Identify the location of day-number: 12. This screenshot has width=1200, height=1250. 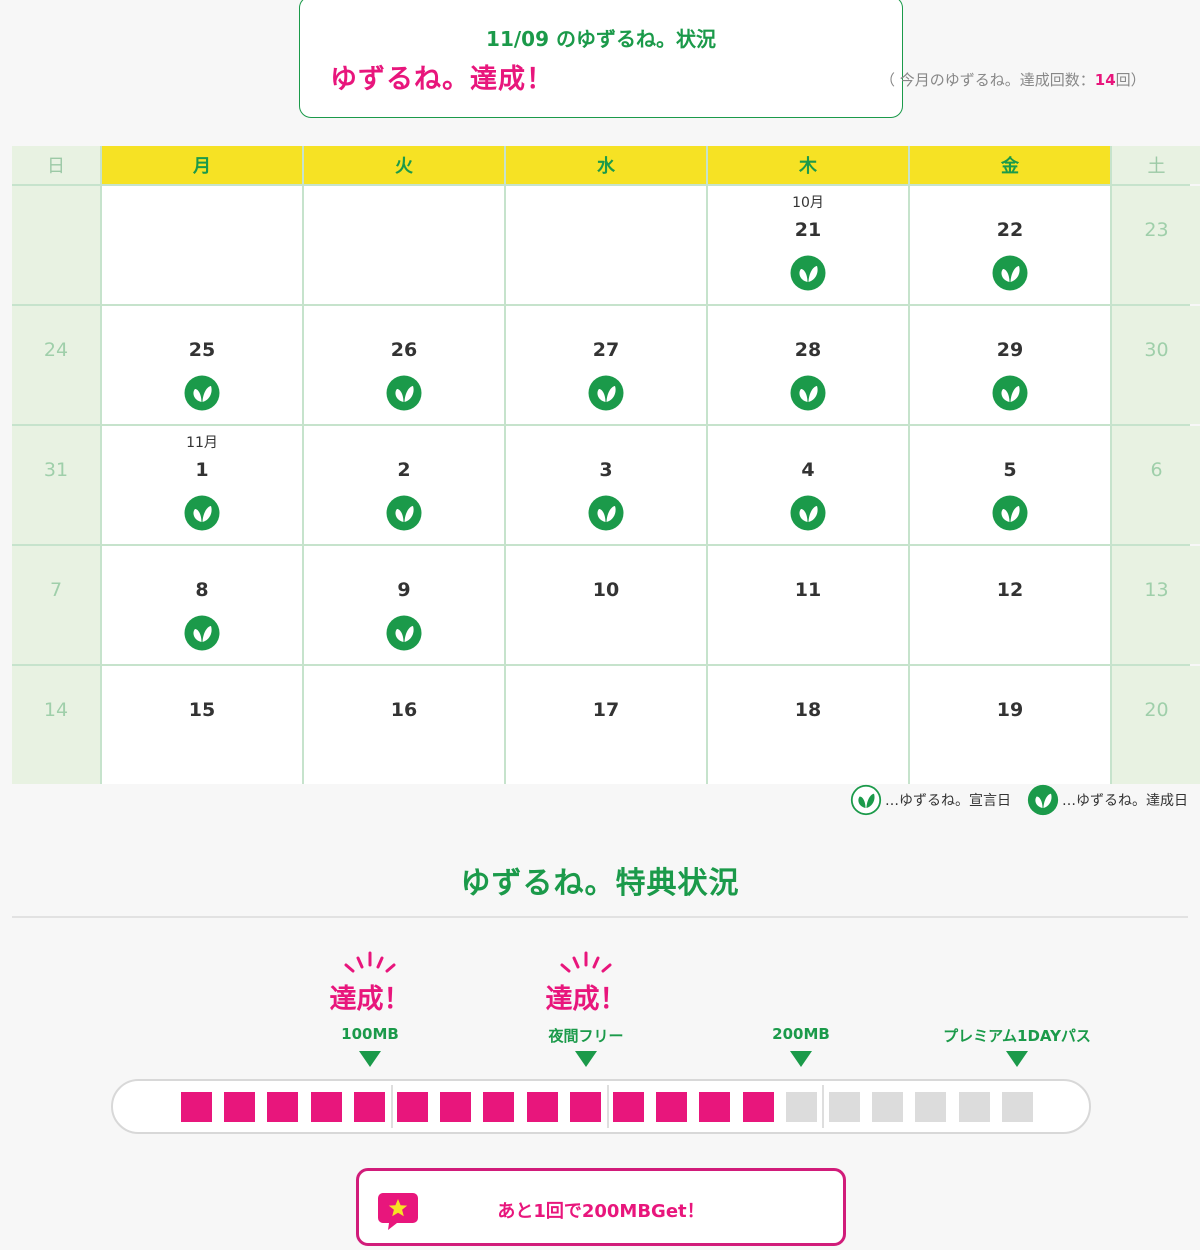
(1010, 590).